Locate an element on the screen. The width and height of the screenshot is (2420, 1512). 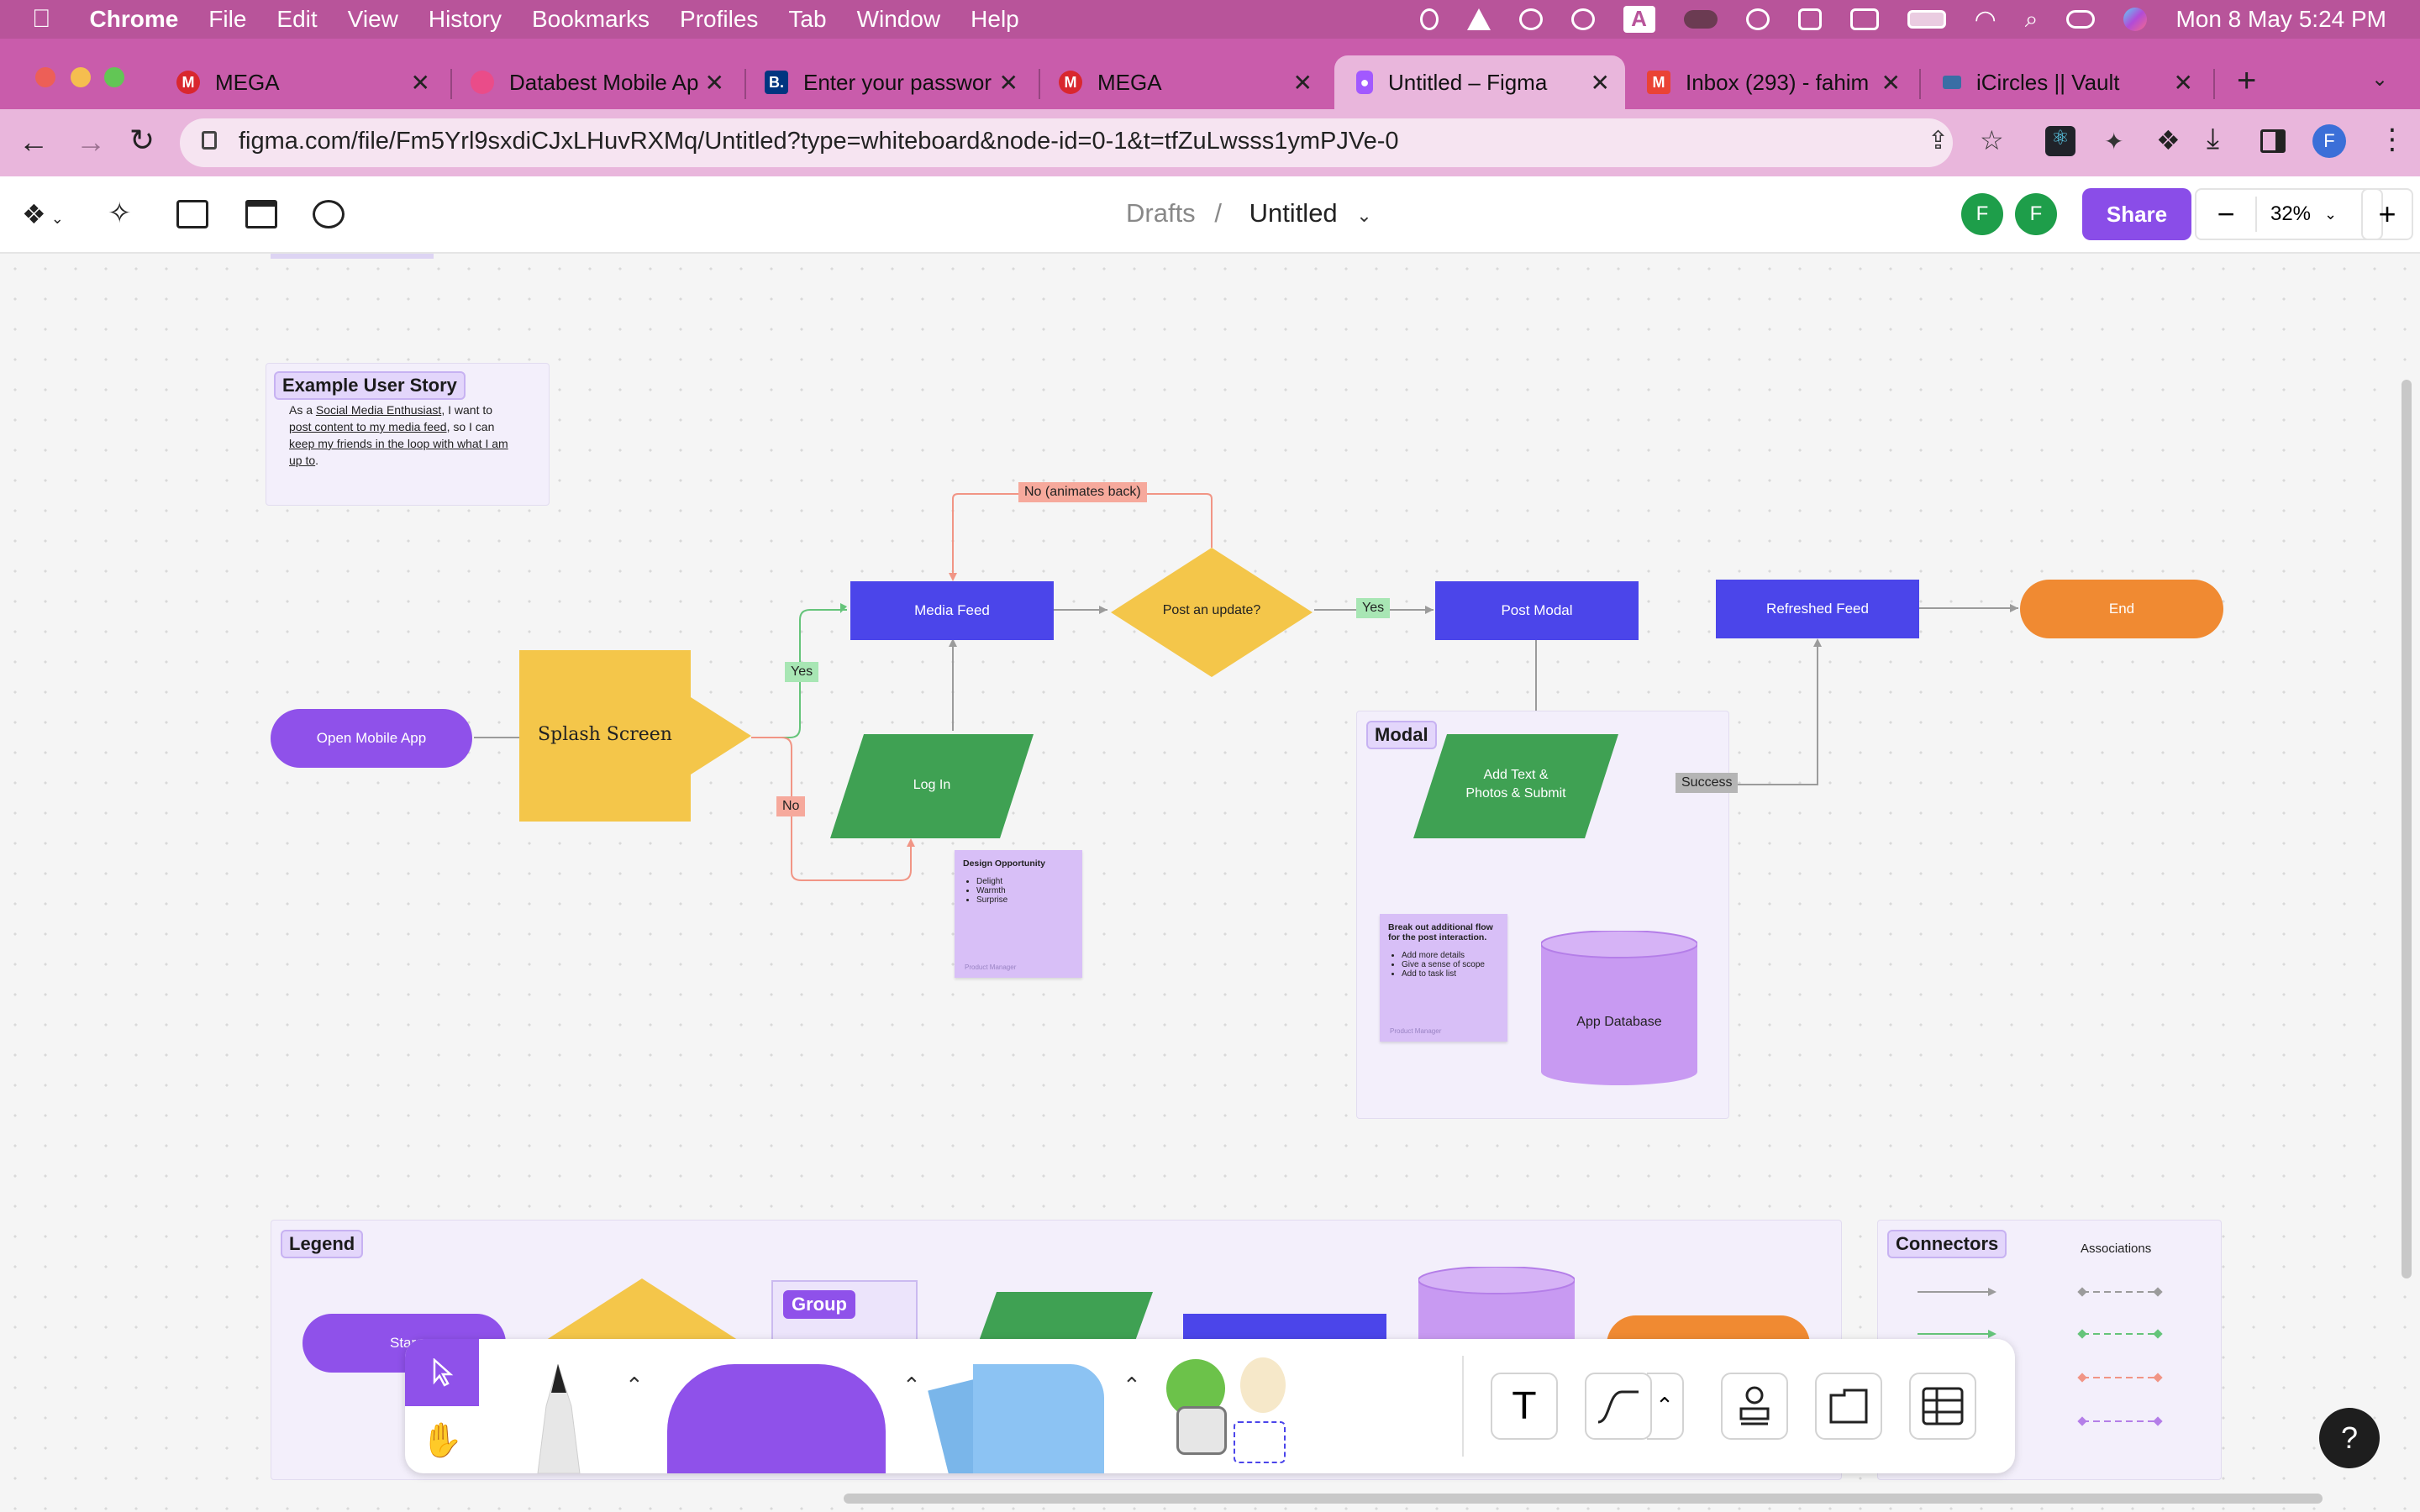
connectors-title: Connectors is located at coordinates (1947, 1244).